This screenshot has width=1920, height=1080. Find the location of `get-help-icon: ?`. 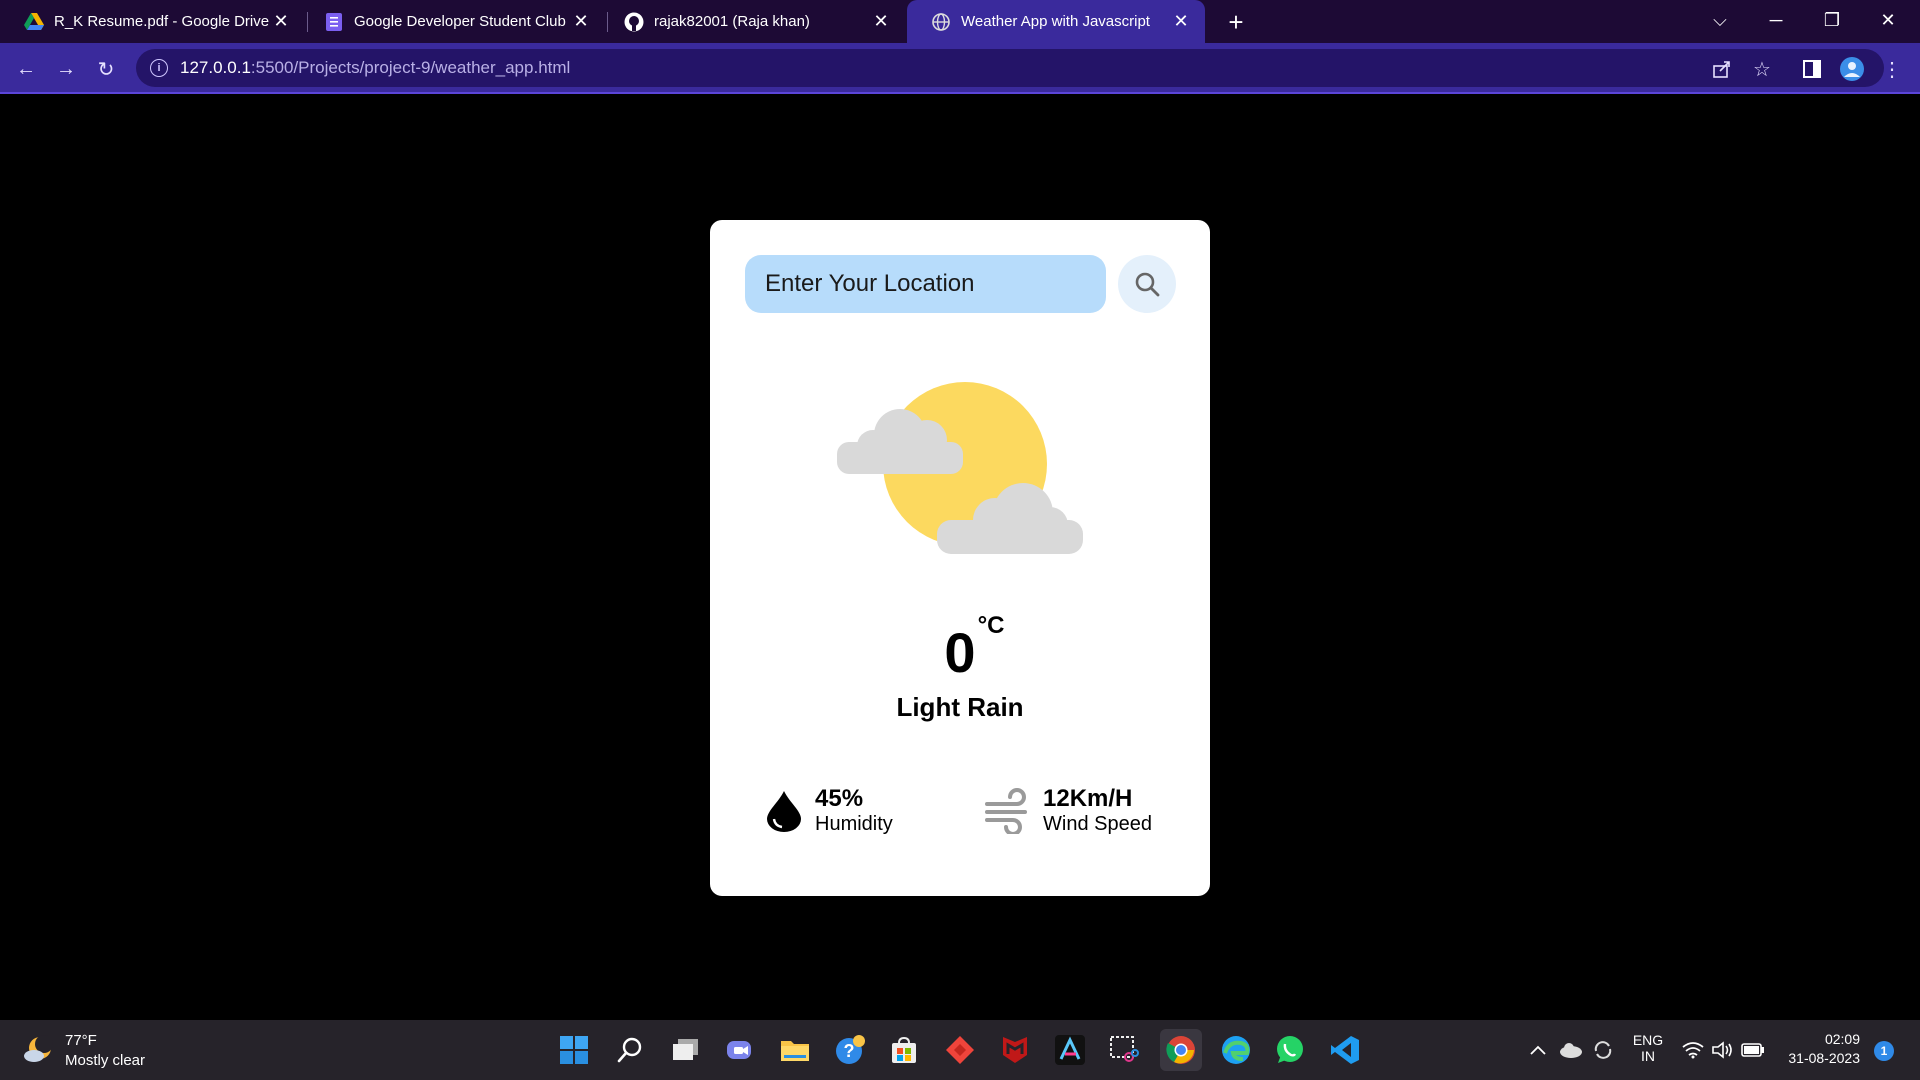

get-help-icon: ? is located at coordinates (850, 1050).